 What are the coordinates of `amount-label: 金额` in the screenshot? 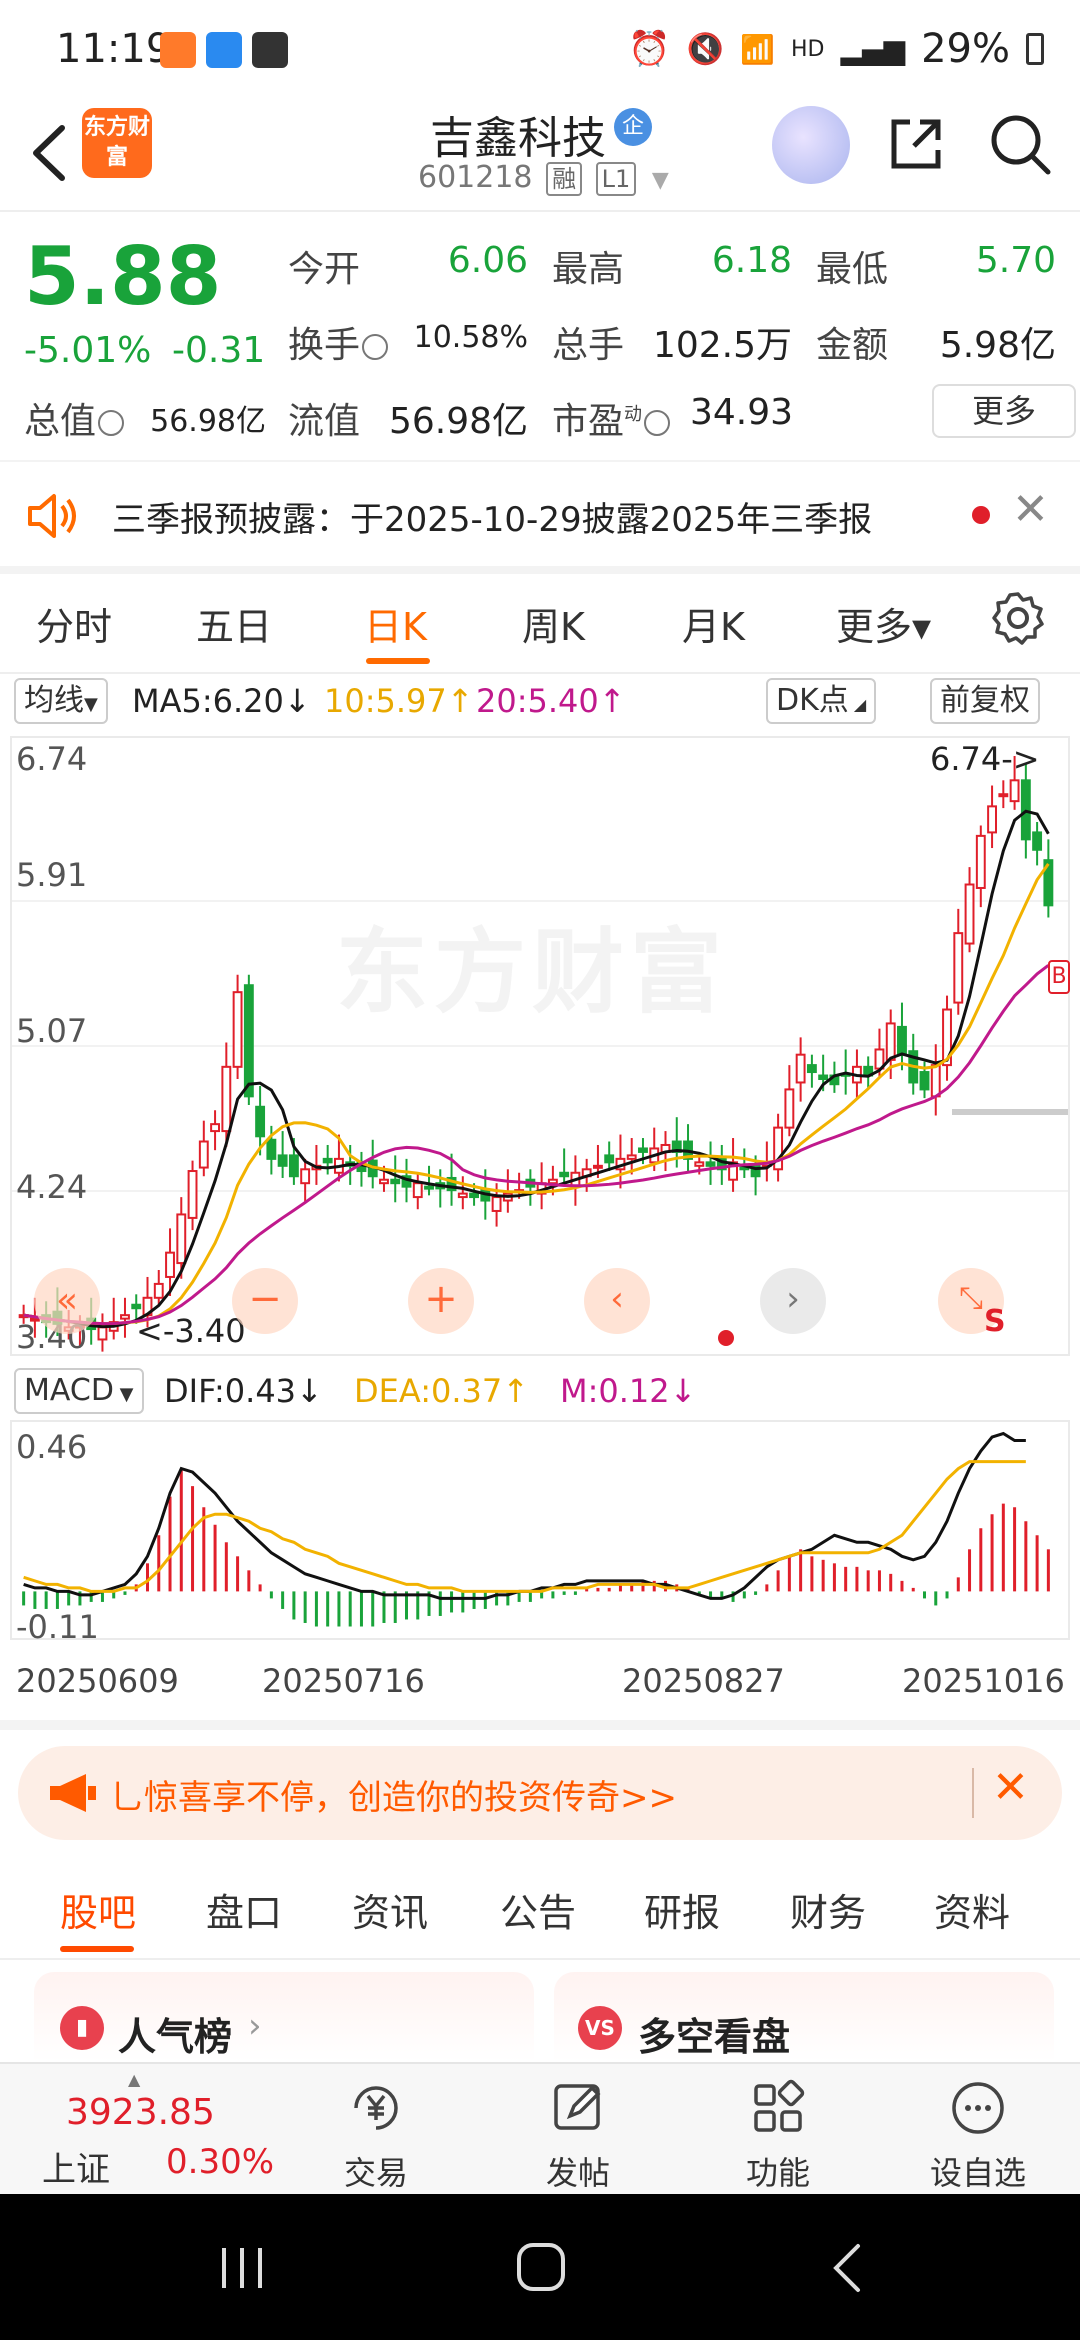 It's located at (852, 345).